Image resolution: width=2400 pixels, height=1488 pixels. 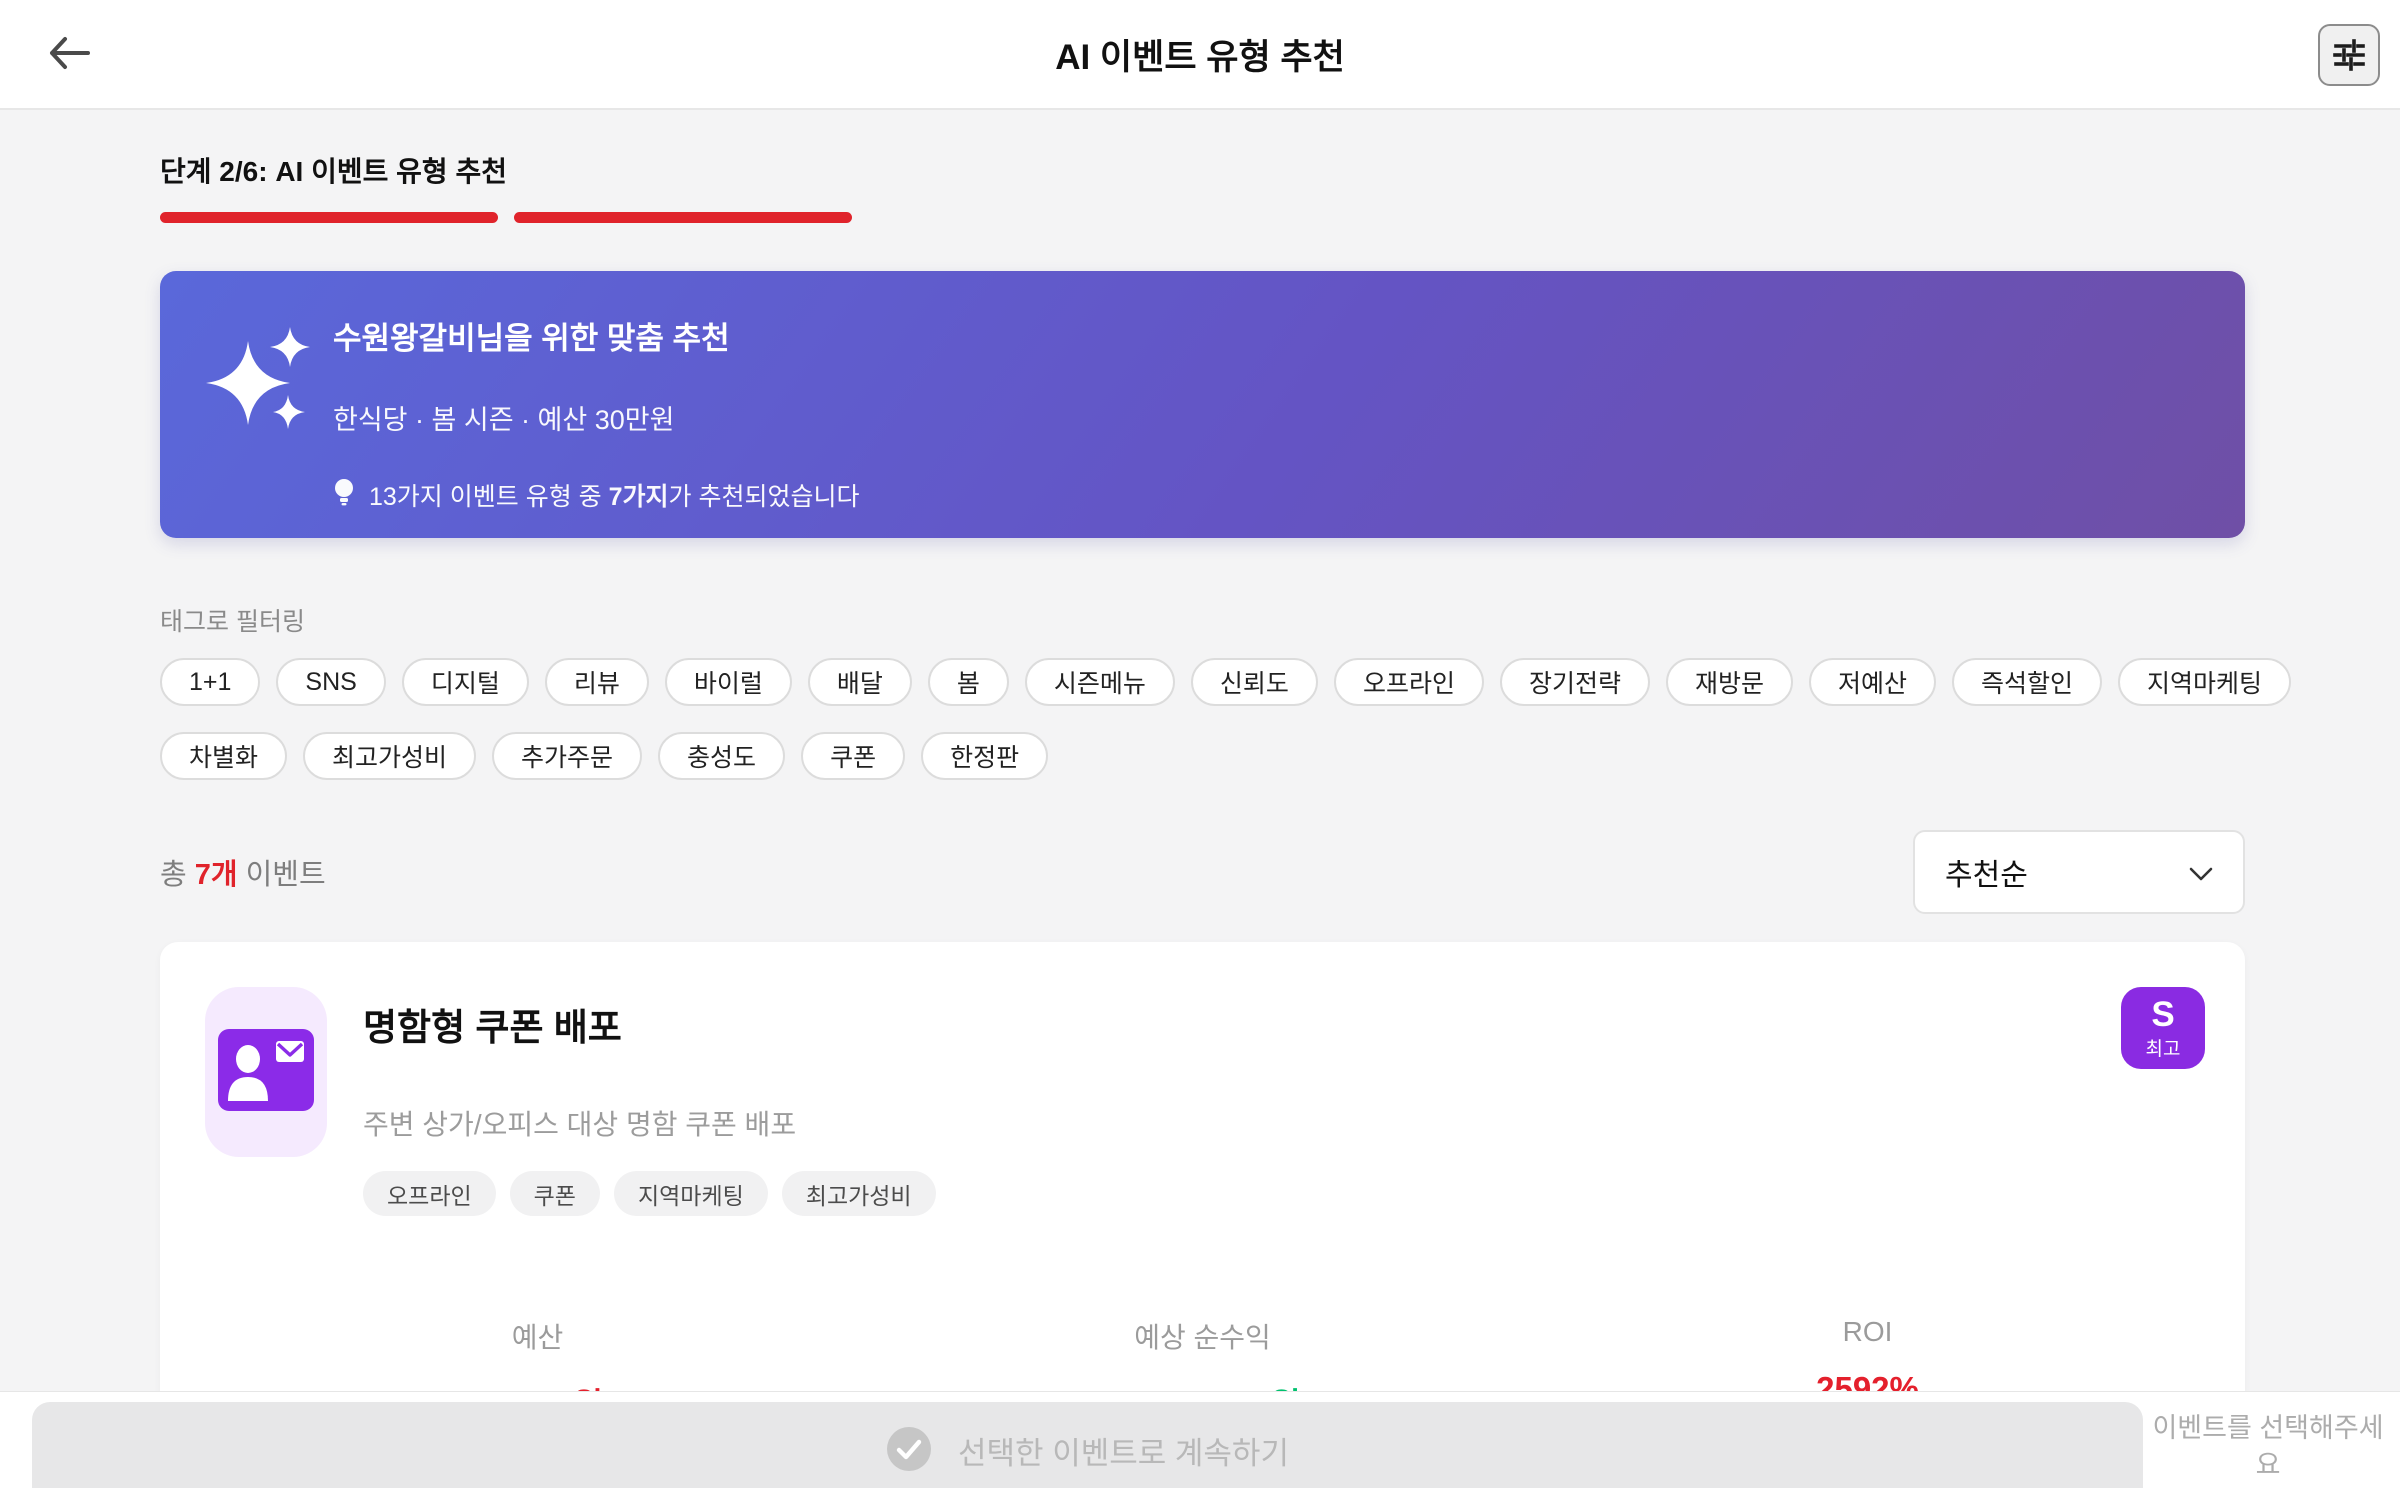 What do you see at coordinates (1289, 495) in the screenshot?
I see `banner-info: 13가지 이벤트 유형 중 7가지가 추천되었습니다` at bounding box center [1289, 495].